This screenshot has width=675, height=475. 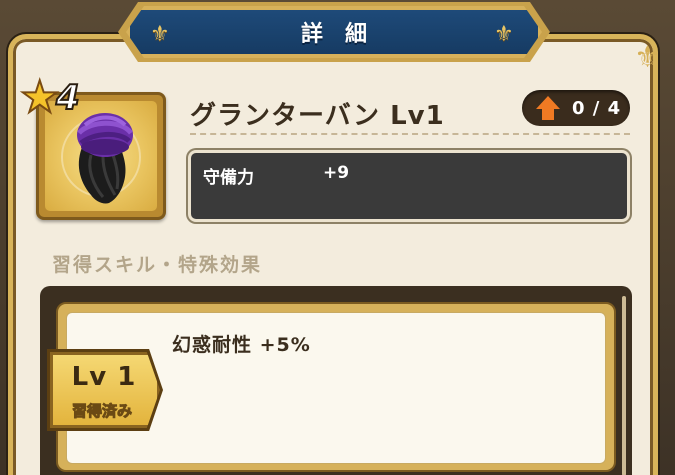 I want to click on star-icon: ★, so click(x=39, y=97).